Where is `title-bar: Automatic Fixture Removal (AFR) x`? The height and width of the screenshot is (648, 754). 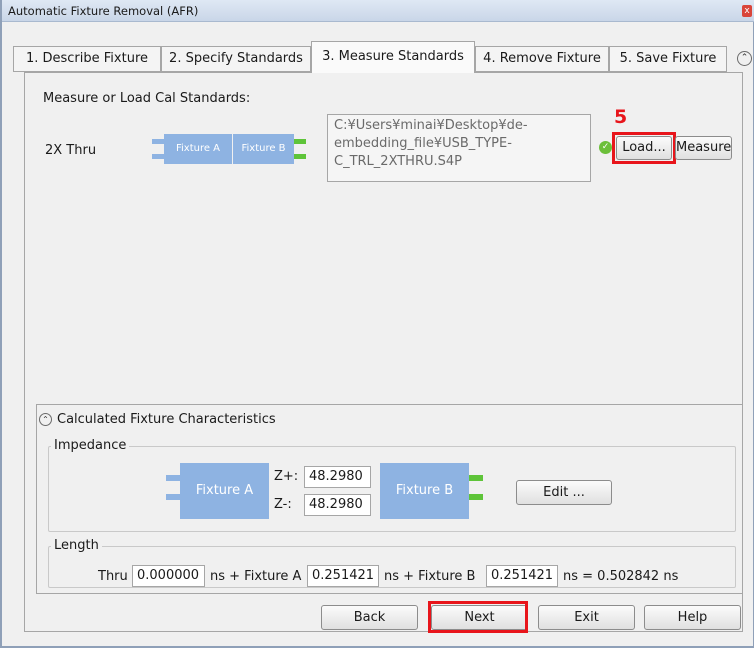 title-bar: Automatic Fixture Removal (AFR) x is located at coordinates (378, 11).